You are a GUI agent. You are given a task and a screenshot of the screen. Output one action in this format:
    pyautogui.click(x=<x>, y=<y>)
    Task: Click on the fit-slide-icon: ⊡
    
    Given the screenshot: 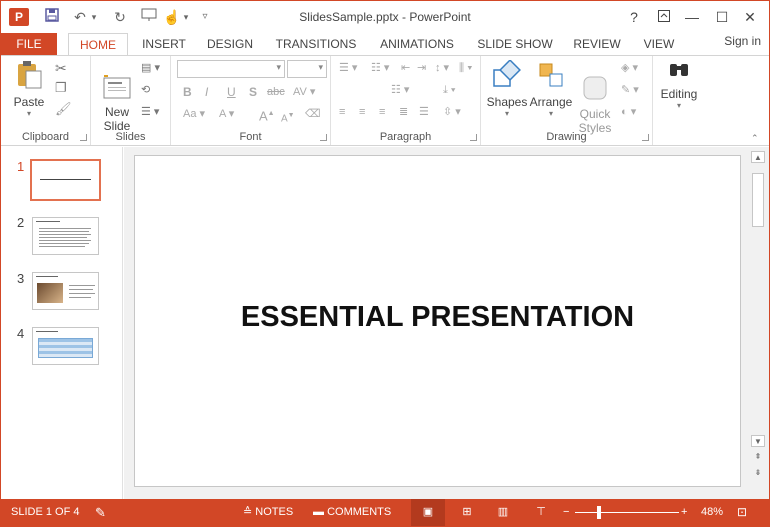 What is the action you would take?
    pyautogui.click(x=742, y=512)
    